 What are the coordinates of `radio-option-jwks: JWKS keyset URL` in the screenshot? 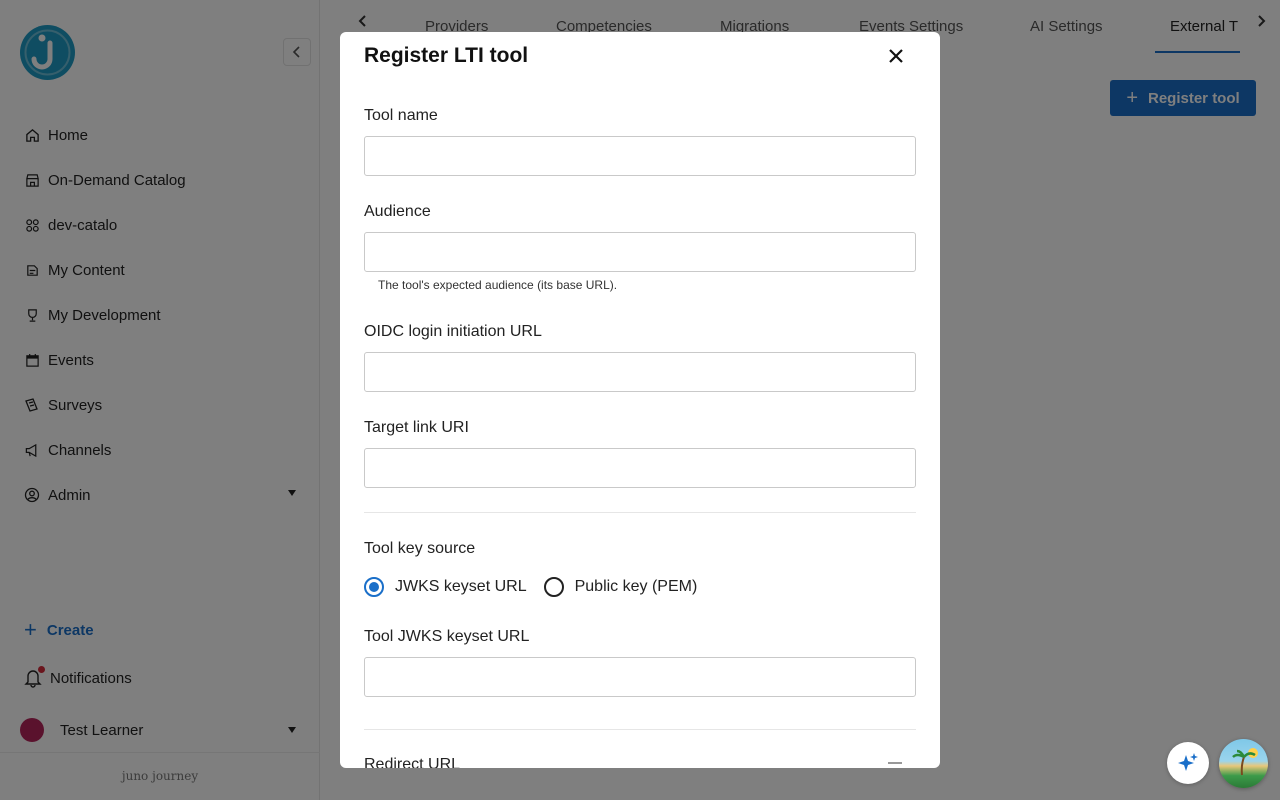 It's located at (445, 587).